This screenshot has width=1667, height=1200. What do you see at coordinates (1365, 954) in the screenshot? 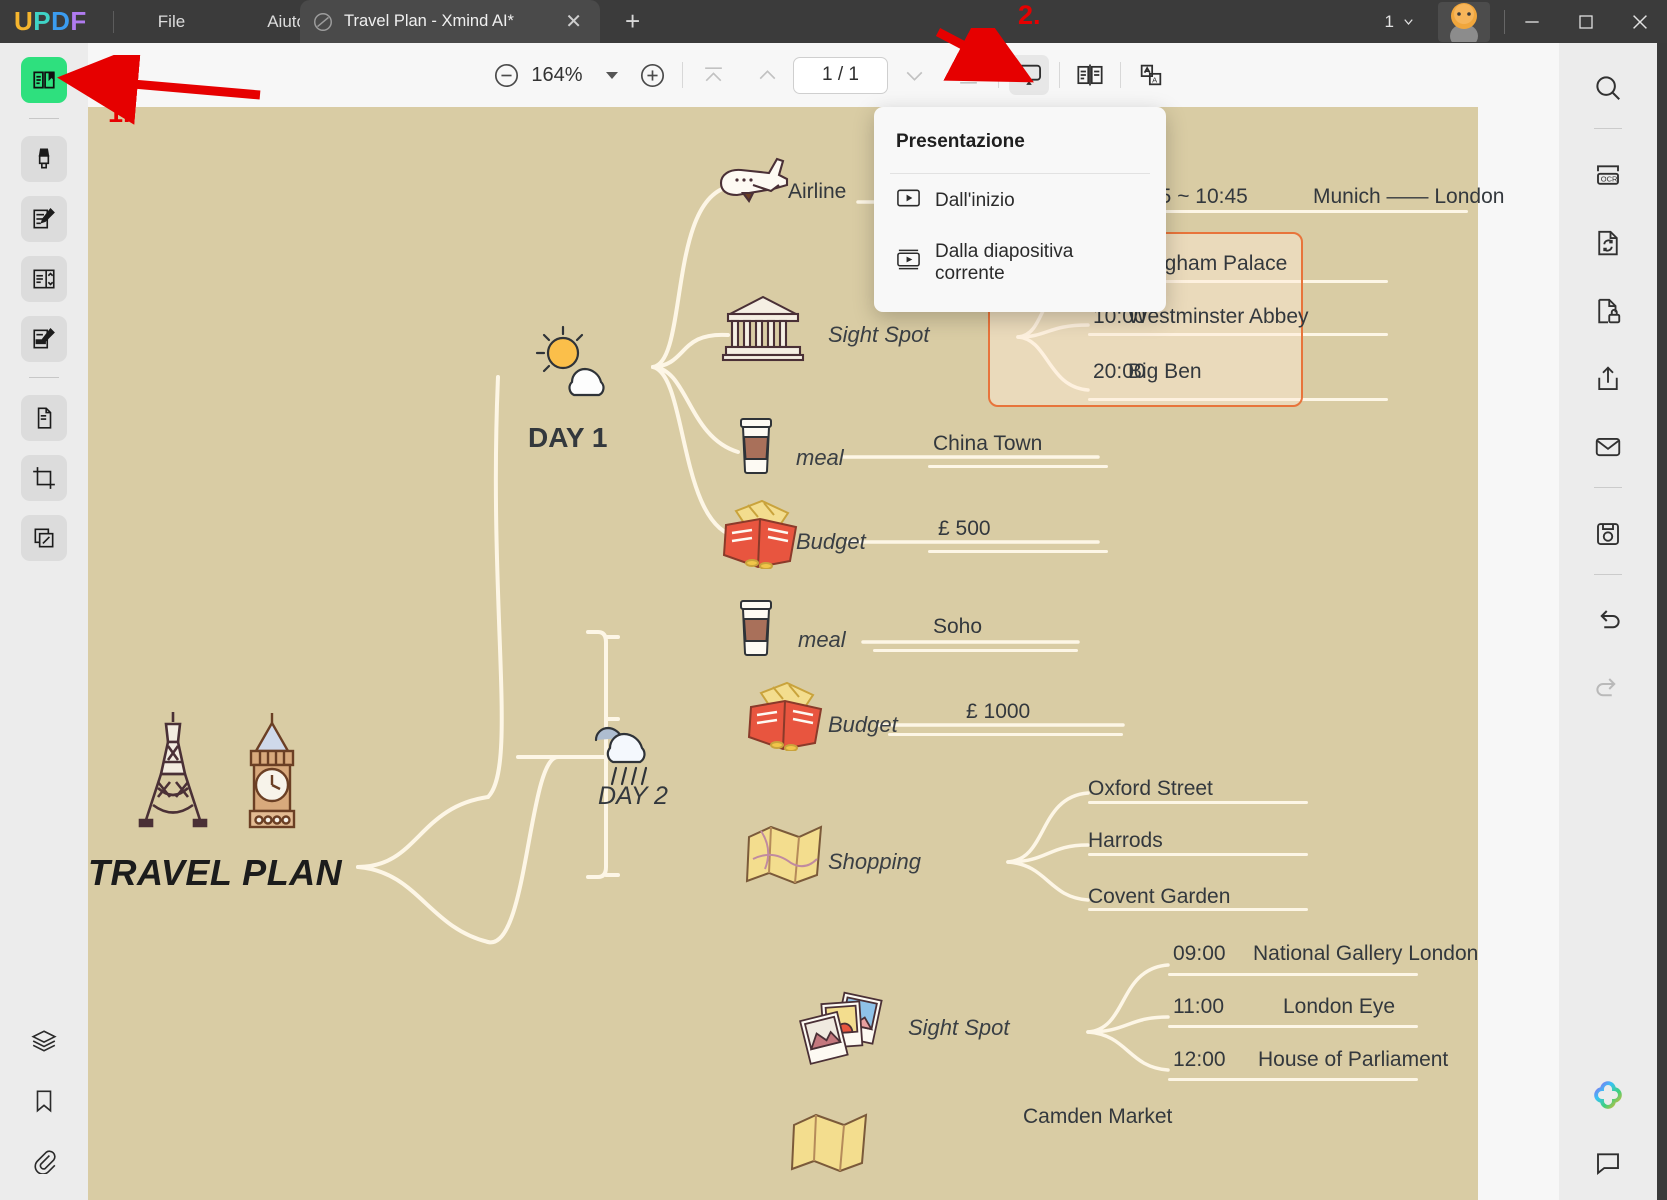
I see `day2-sight-leaf-1: National Gallery London` at bounding box center [1365, 954].